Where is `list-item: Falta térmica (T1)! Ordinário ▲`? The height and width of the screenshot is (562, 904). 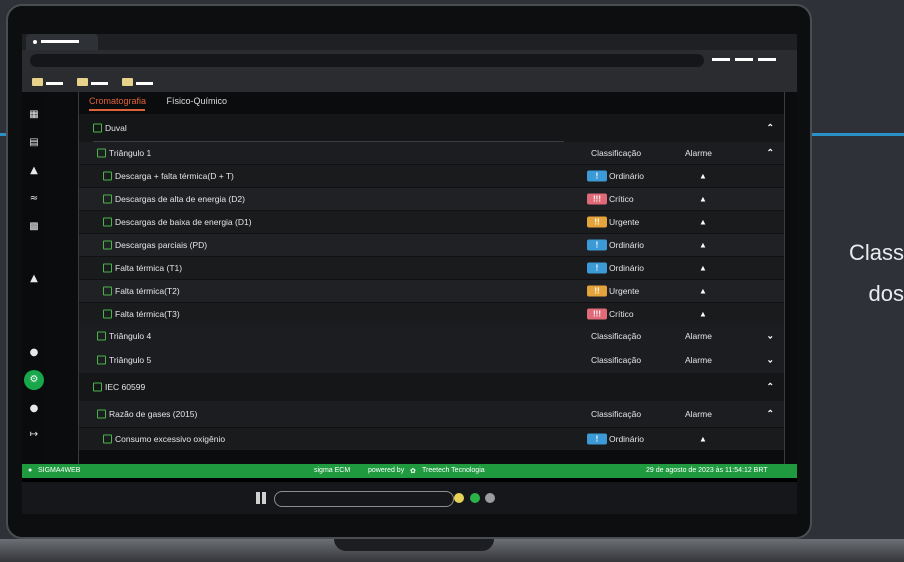 list-item: Falta térmica (T1)! Ordinário ▲ is located at coordinates (431, 267).